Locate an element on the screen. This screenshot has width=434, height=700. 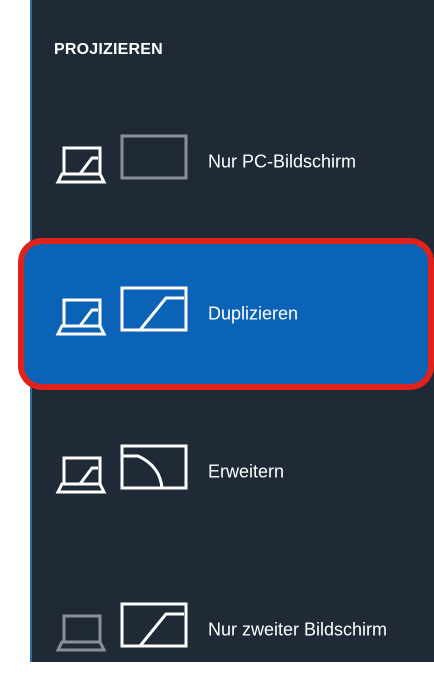
option-label: Nur zweiter Bildschirm is located at coordinates (298, 629).